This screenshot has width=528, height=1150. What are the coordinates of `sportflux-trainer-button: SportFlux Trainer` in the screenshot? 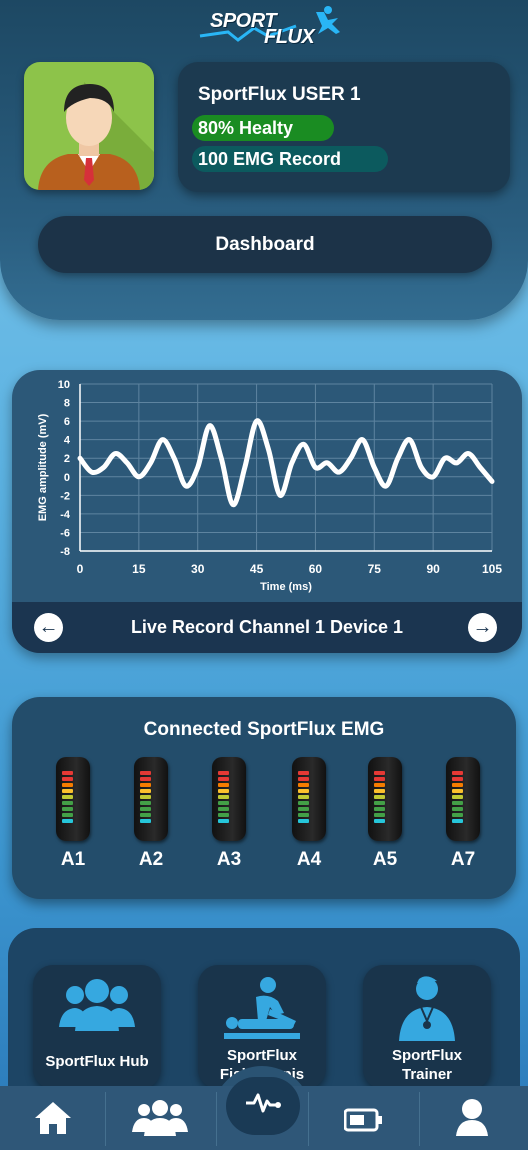 It's located at (427, 1027).